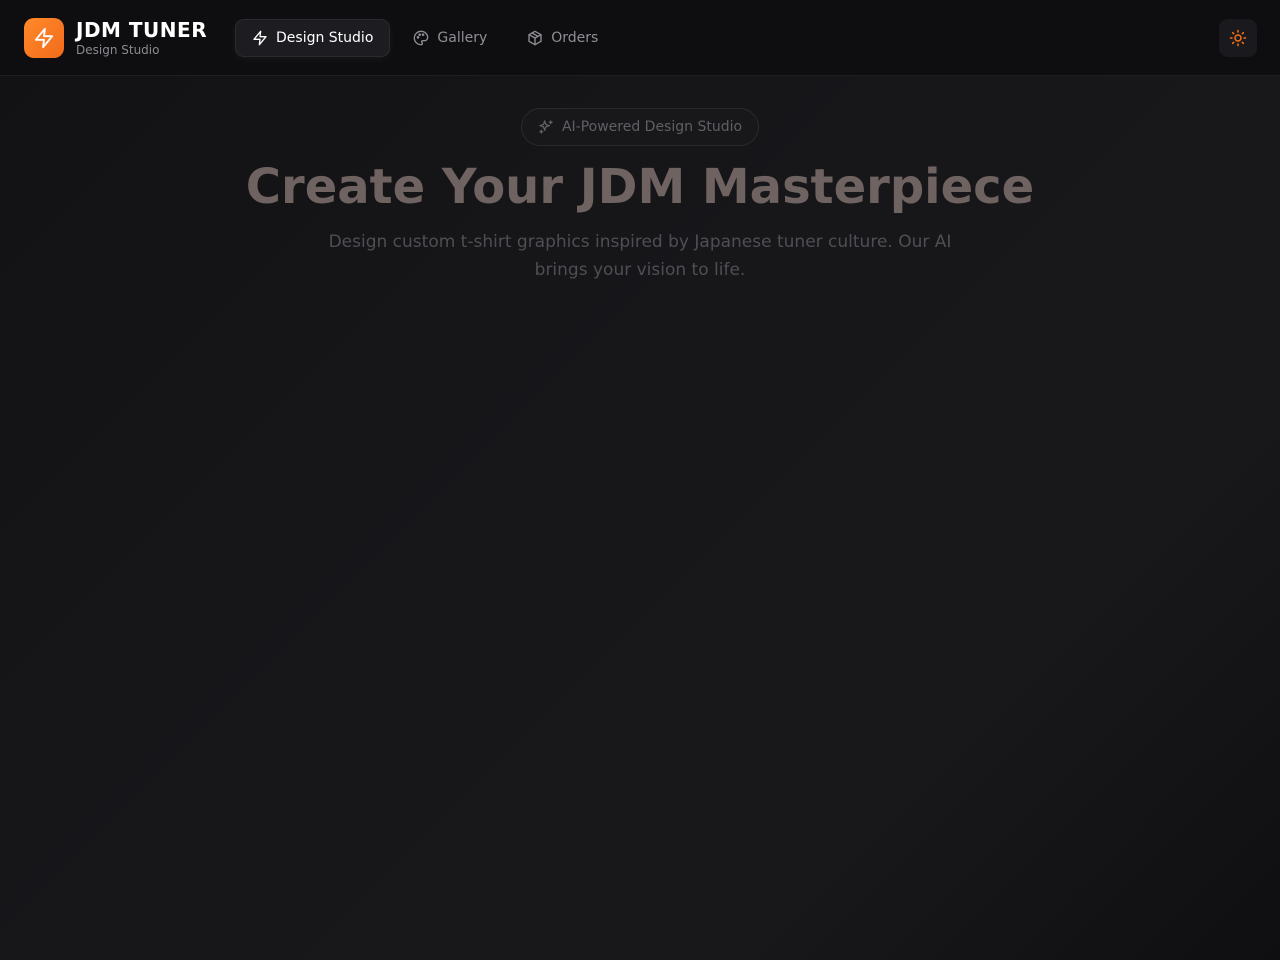 The height and width of the screenshot is (960, 1280). I want to click on hero-badge-label: AI-Powered Design Studio, so click(652, 127).